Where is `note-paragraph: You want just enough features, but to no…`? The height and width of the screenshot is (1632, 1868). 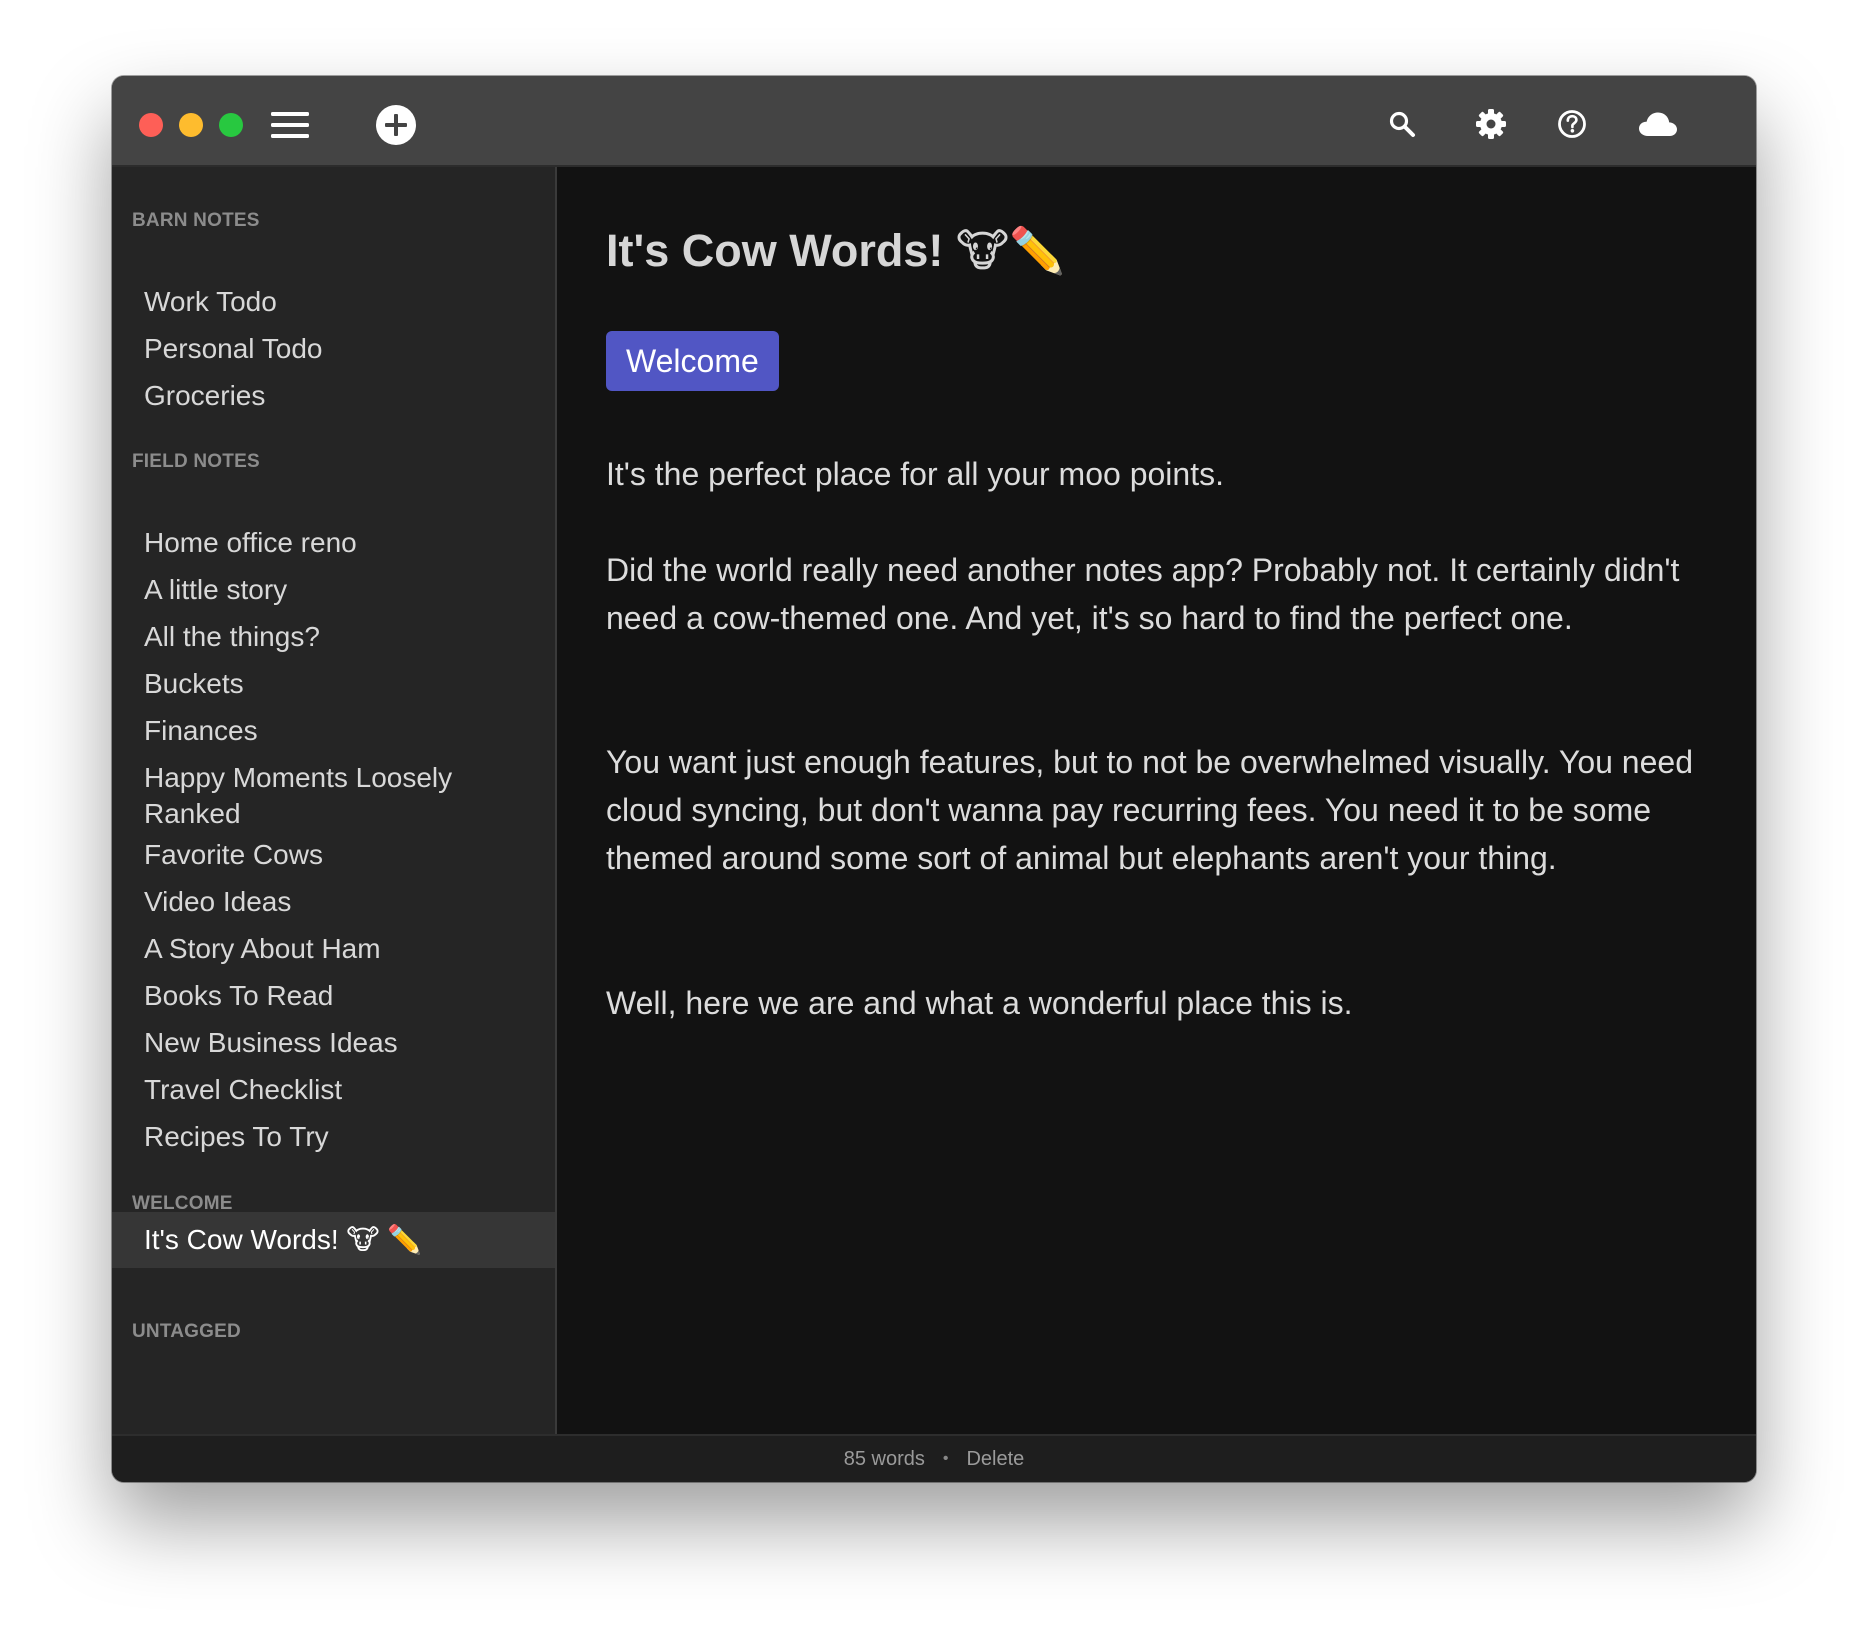
note-paragraph: You want just enough features, but to no… is located at coordinates (1163, 810).